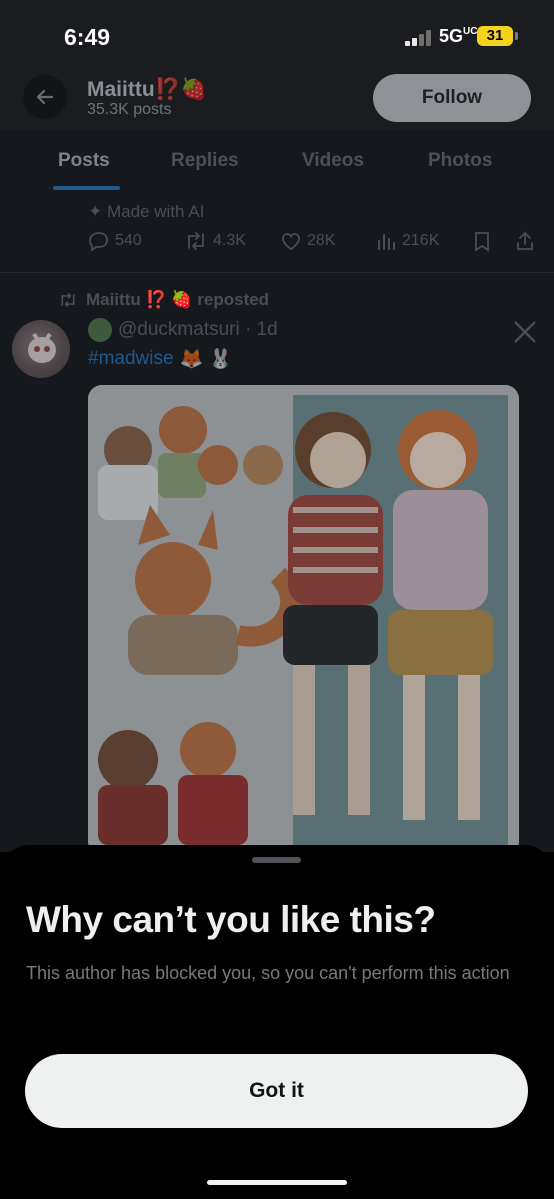 This screenshot has width=554, height=1199. Describe the element at coordinates (277, 1182) in the screenshot. I see `home-indicator` at that location.